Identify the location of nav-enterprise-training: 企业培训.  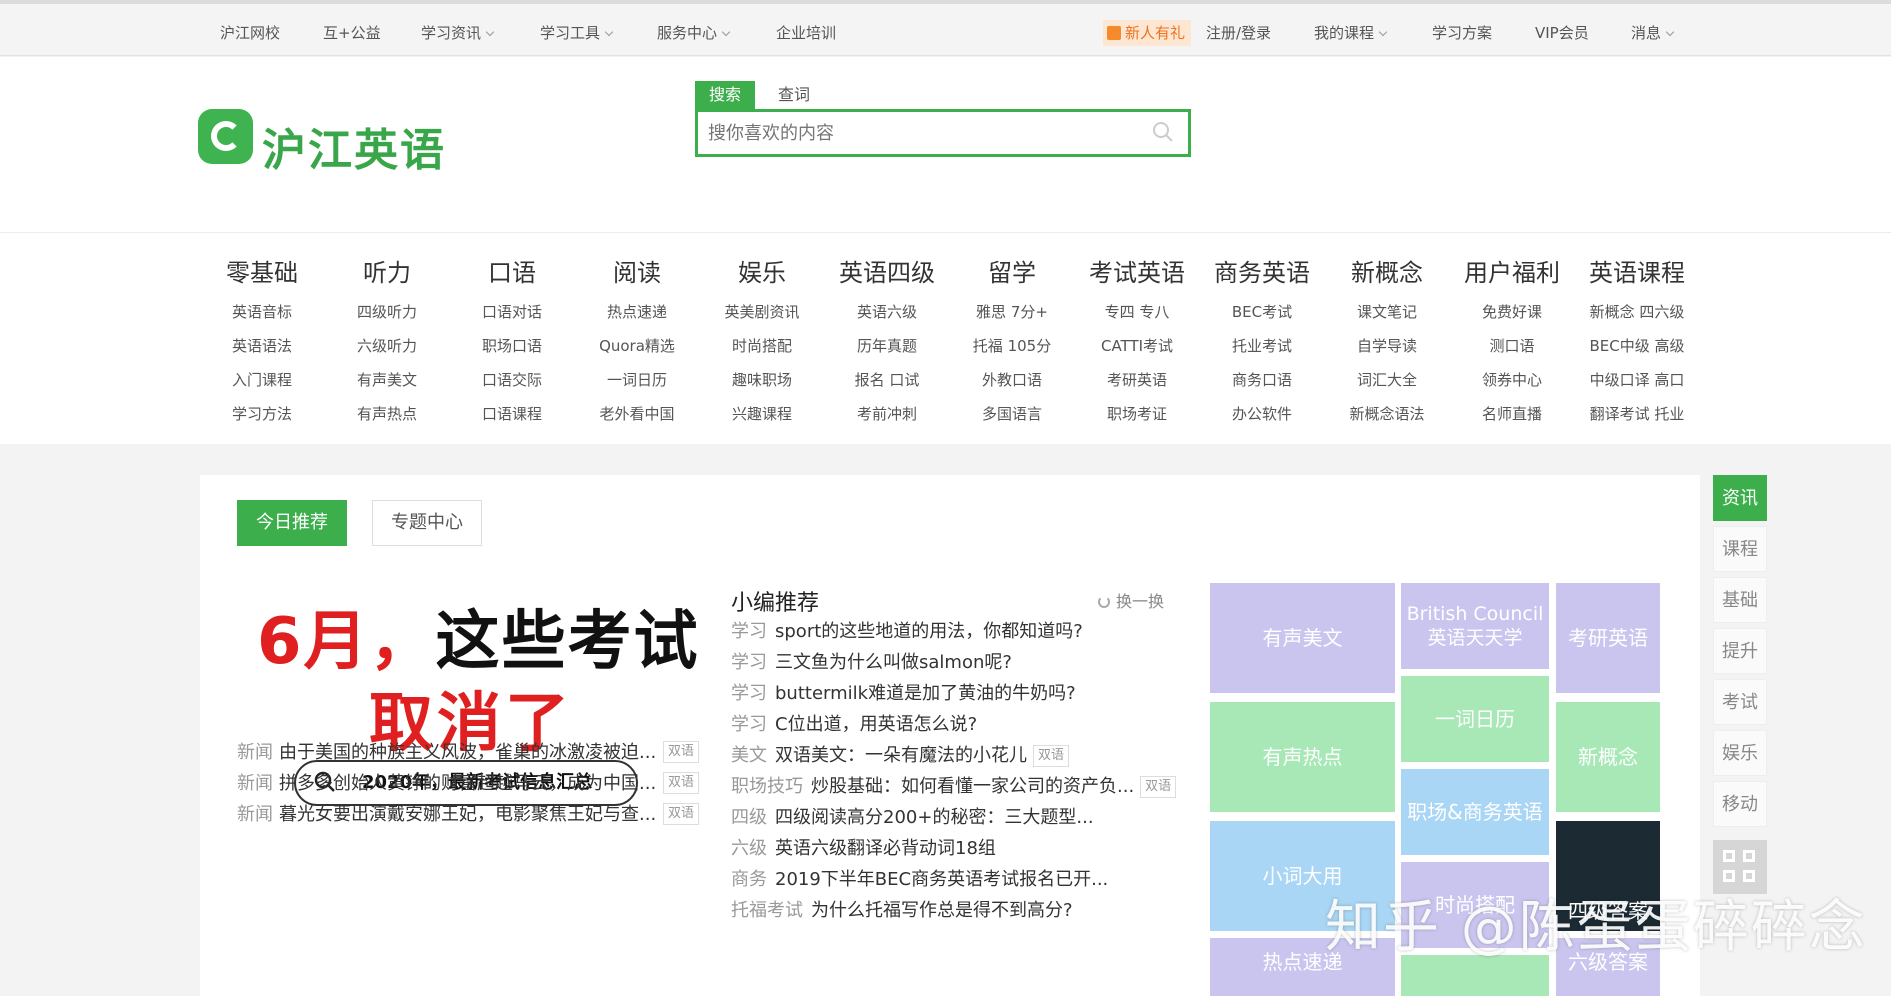
(806, 32).